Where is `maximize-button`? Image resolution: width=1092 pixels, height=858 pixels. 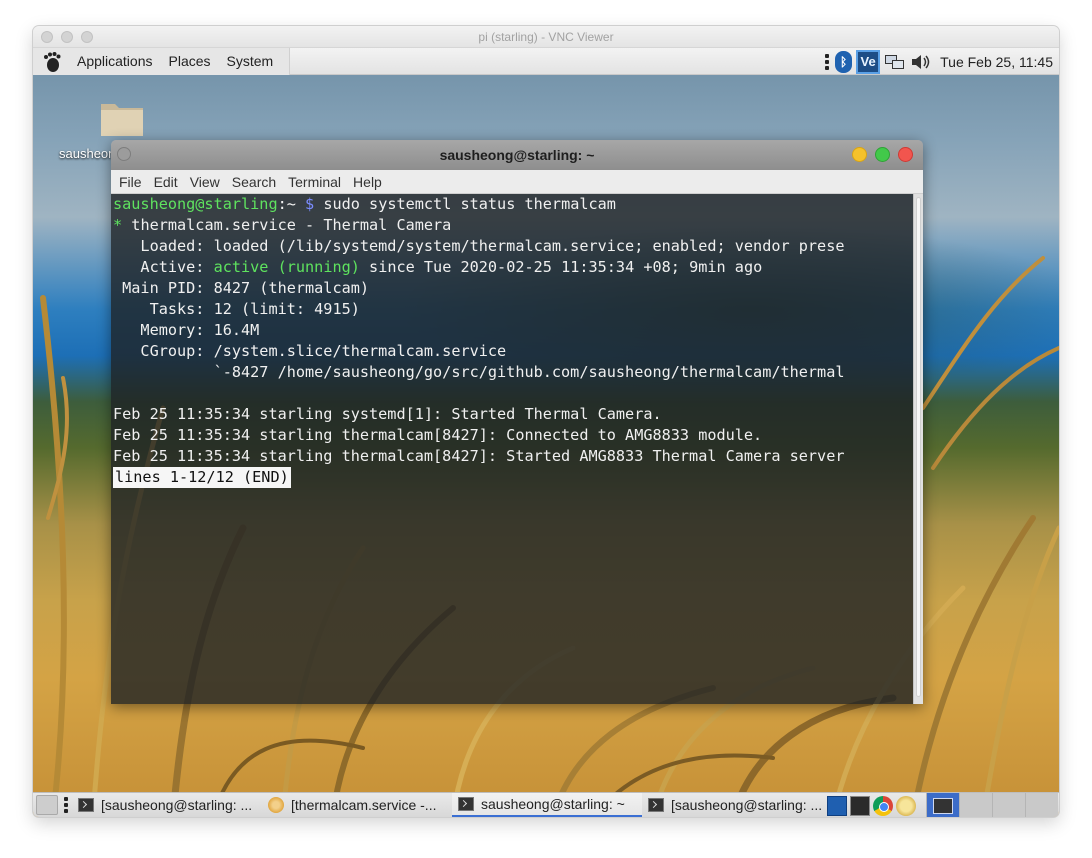 maximize-button is located at coordinates (882, 154).